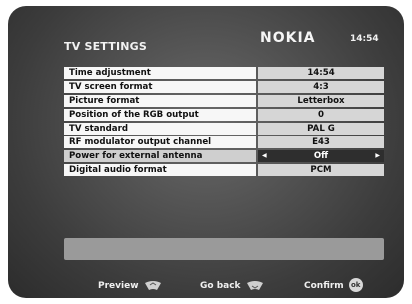 Image resolution: width=412 pixels, height=304 pixels. What do you see at coordinates (160, 156) in the screenshot?
I see `setting-label: Power for external antenna` at bounding box center [160, 156].